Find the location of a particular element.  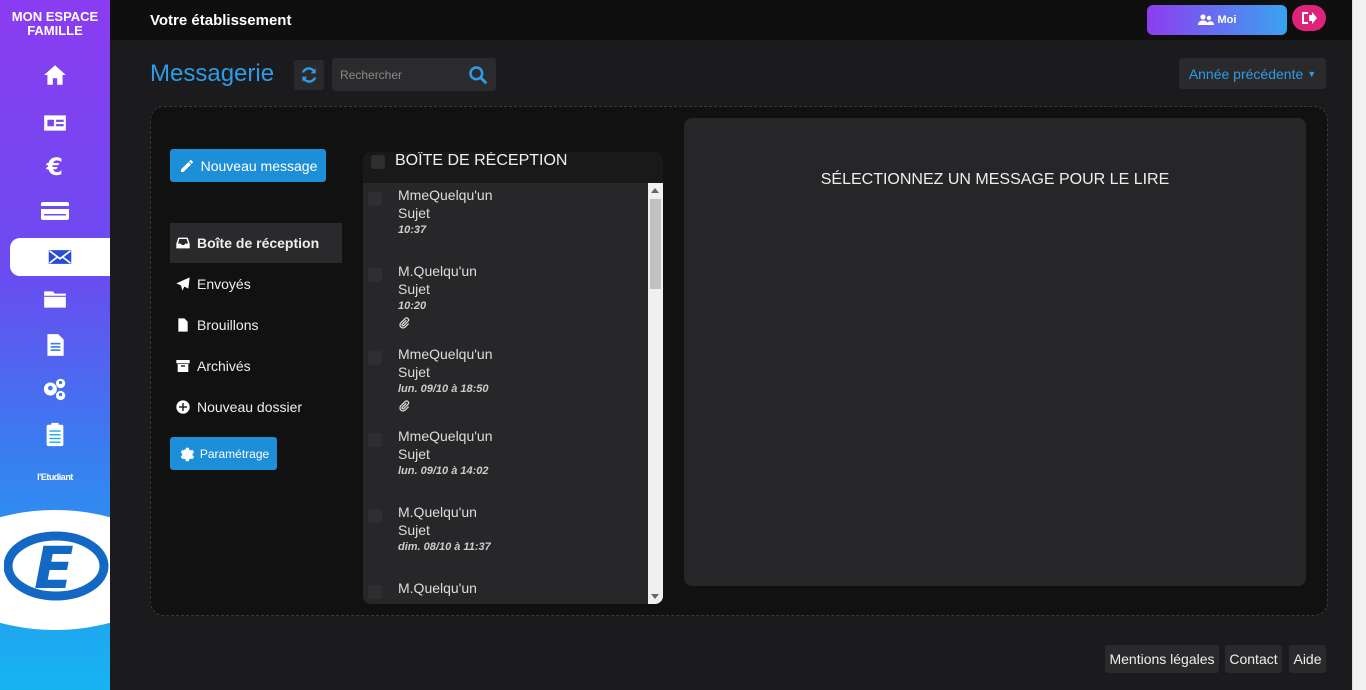

folder-label: Envoyés is located at coordinates (224, 284).